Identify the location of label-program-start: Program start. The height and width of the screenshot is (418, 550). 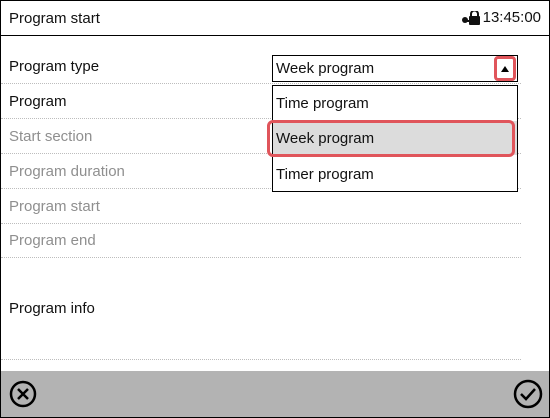
(54, 206).